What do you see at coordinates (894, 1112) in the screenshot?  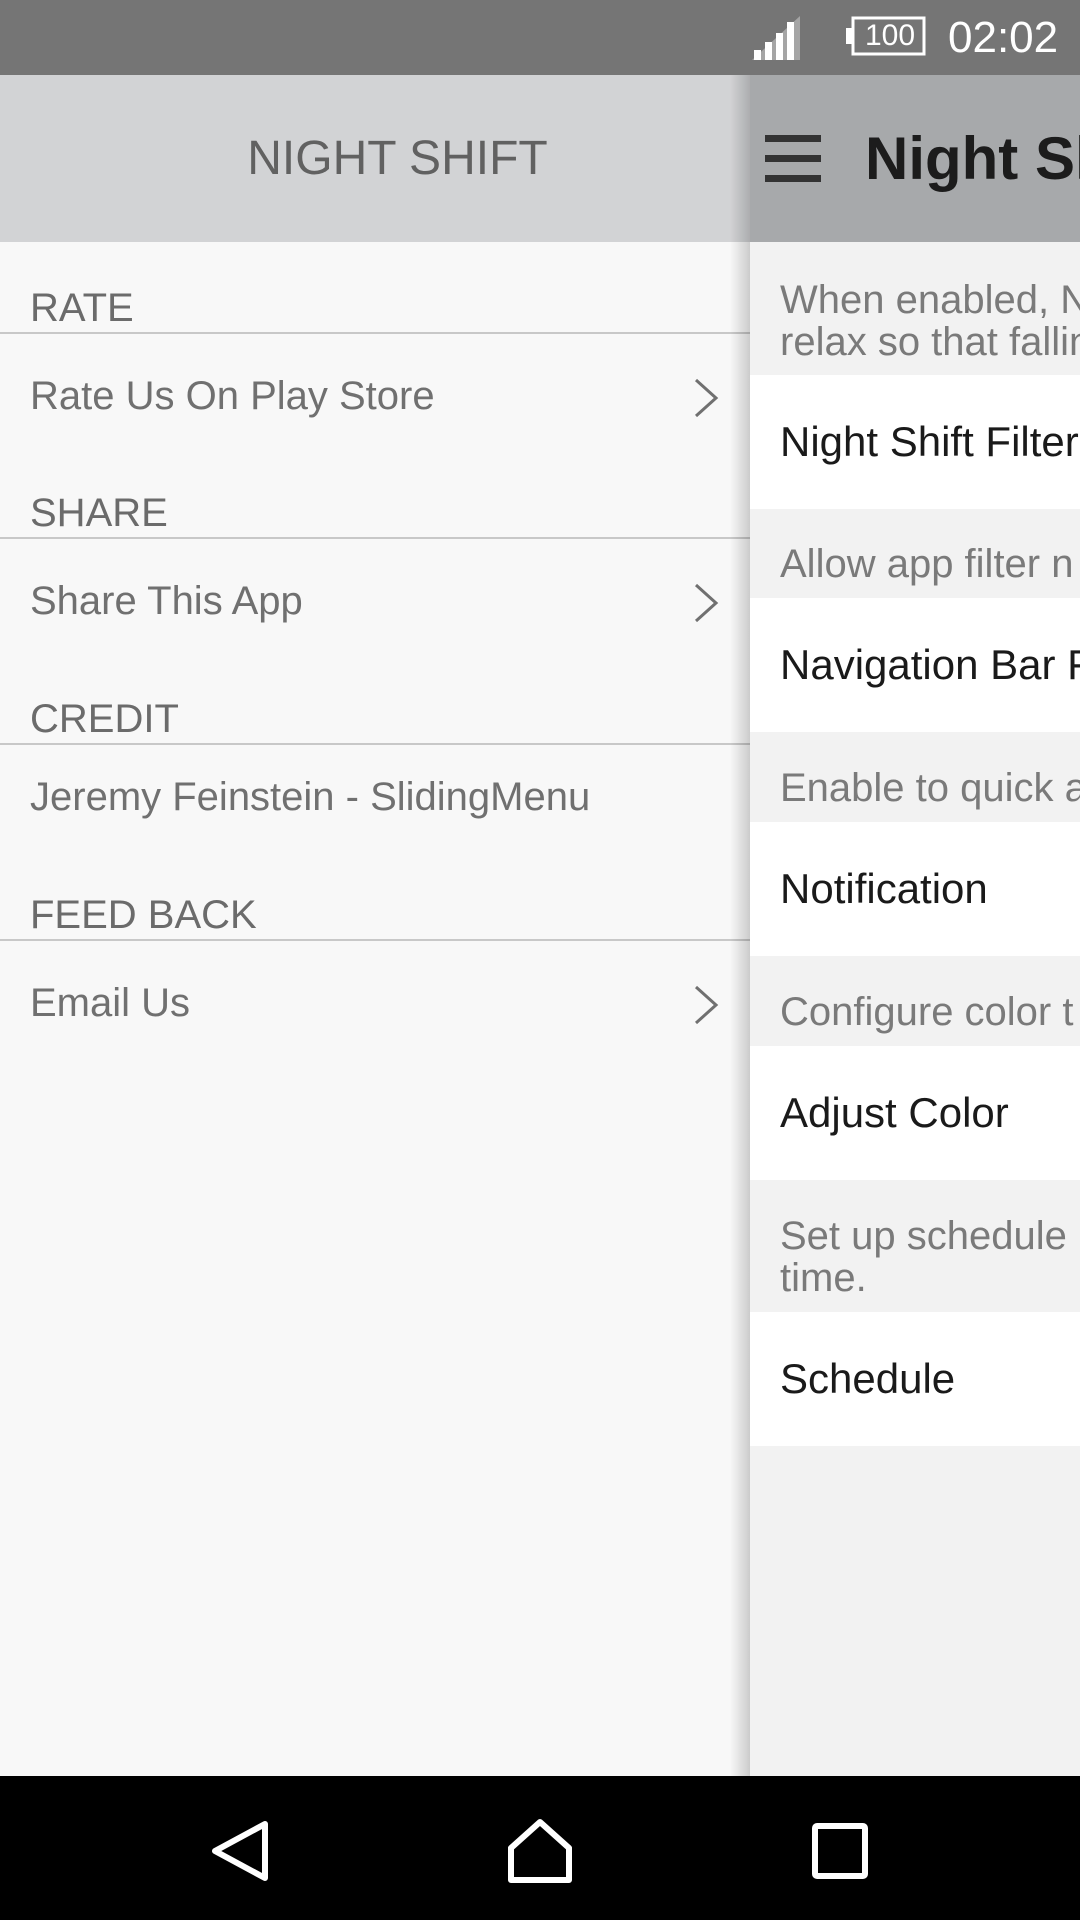 I see `pref-label: Adjust Color` at bounding box center [894, 1112].